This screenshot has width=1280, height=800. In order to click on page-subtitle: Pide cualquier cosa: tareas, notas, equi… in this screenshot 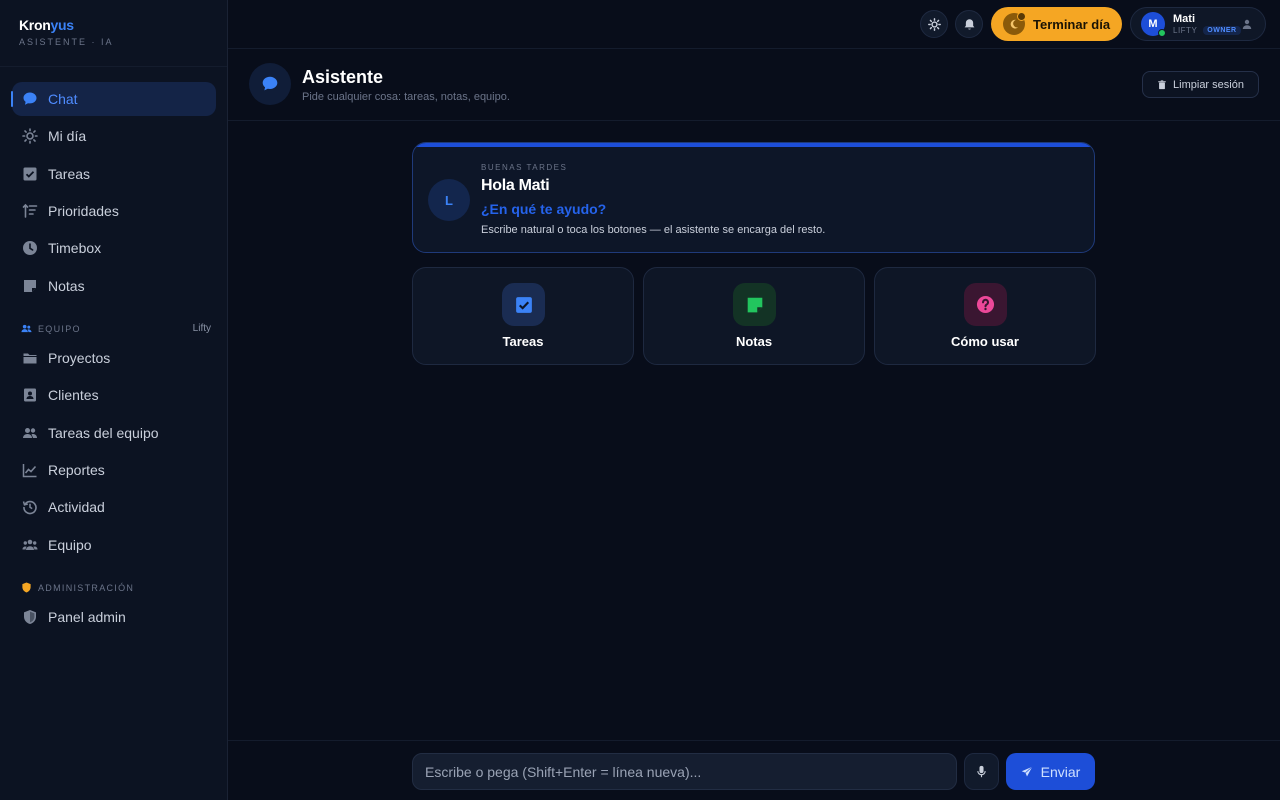, I will do `click(406, 97)`.